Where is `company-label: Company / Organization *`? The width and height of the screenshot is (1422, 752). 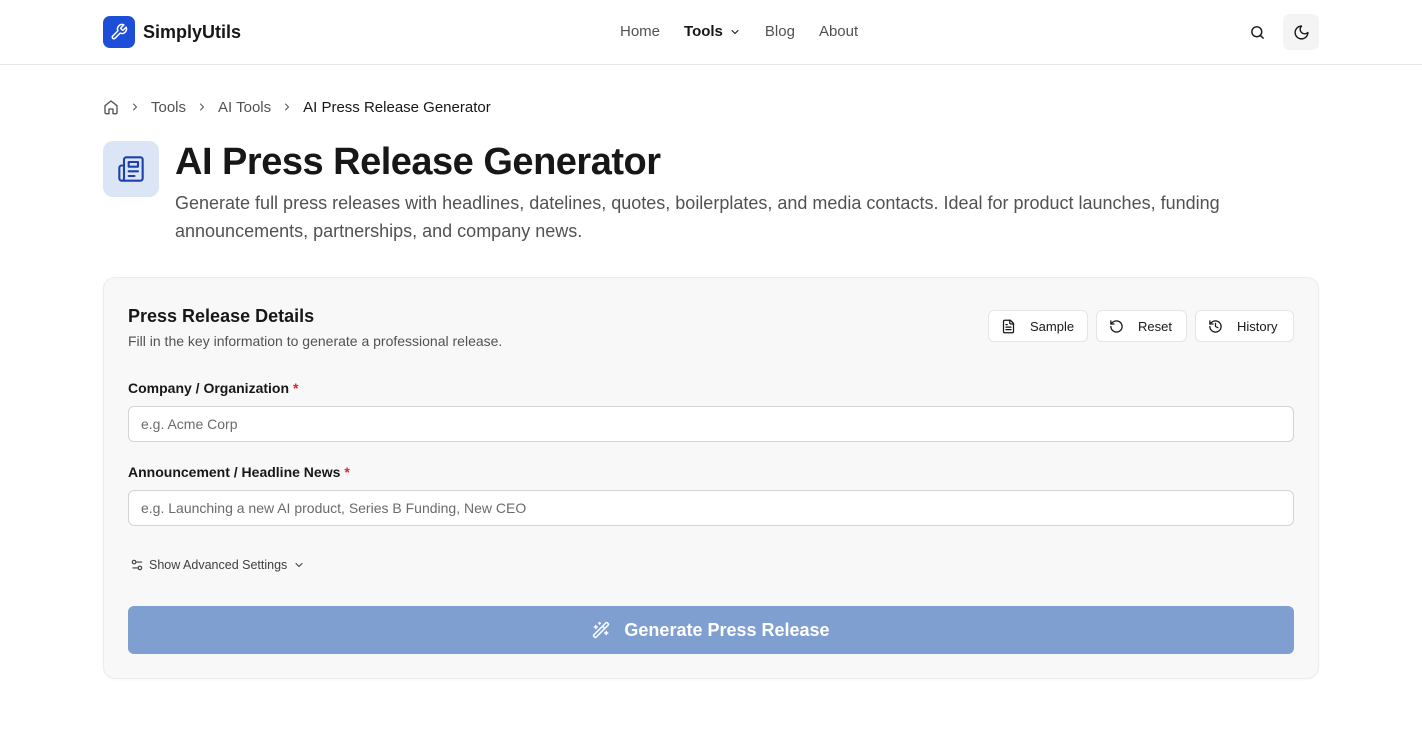 company-label: Company / Organization * is located at coordinates (213, 388).